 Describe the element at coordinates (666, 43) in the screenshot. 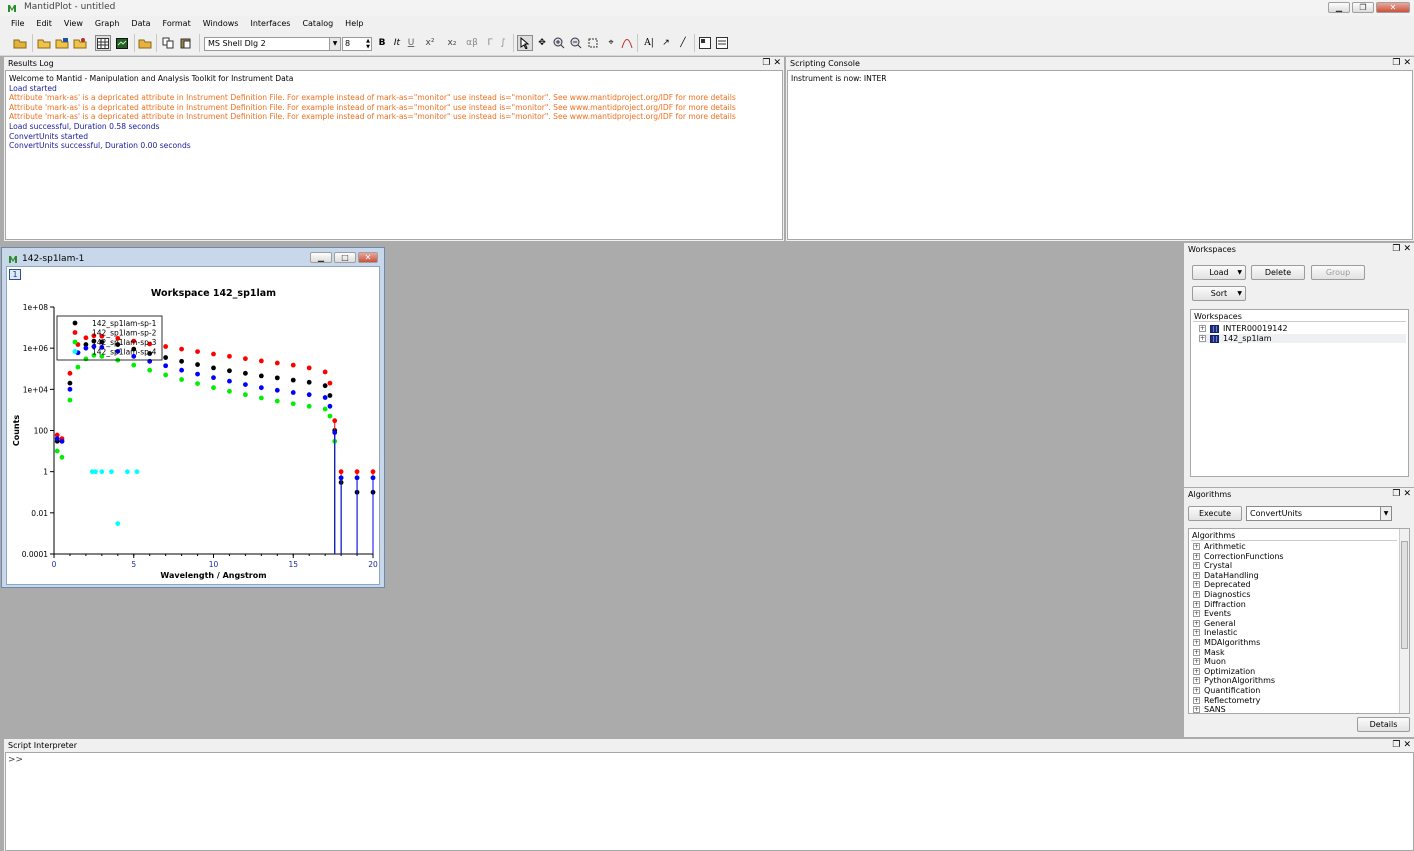

I see `arrow-tool-icon: ↗` at that location.